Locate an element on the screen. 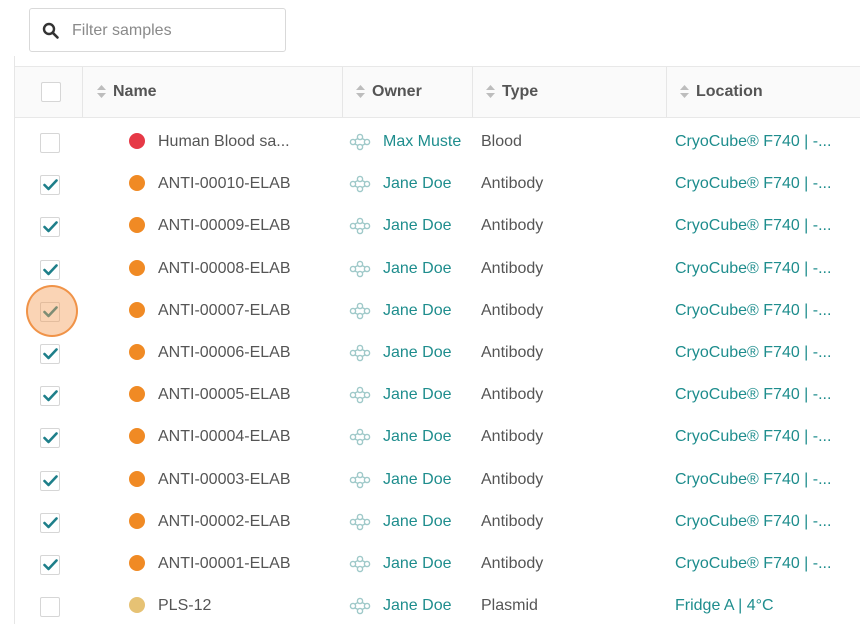  column-header-location: Location is located at coordinates (763, 92).